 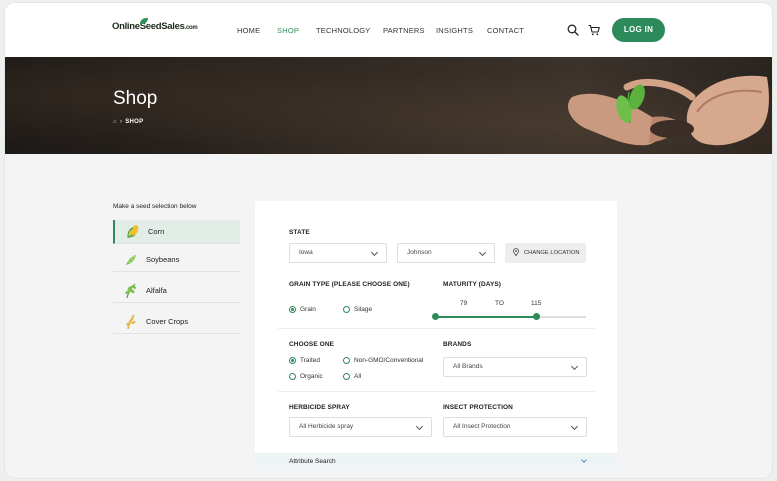 I want to click on sidebar-item-label: Cover Crops, so click(x=167, y=321).